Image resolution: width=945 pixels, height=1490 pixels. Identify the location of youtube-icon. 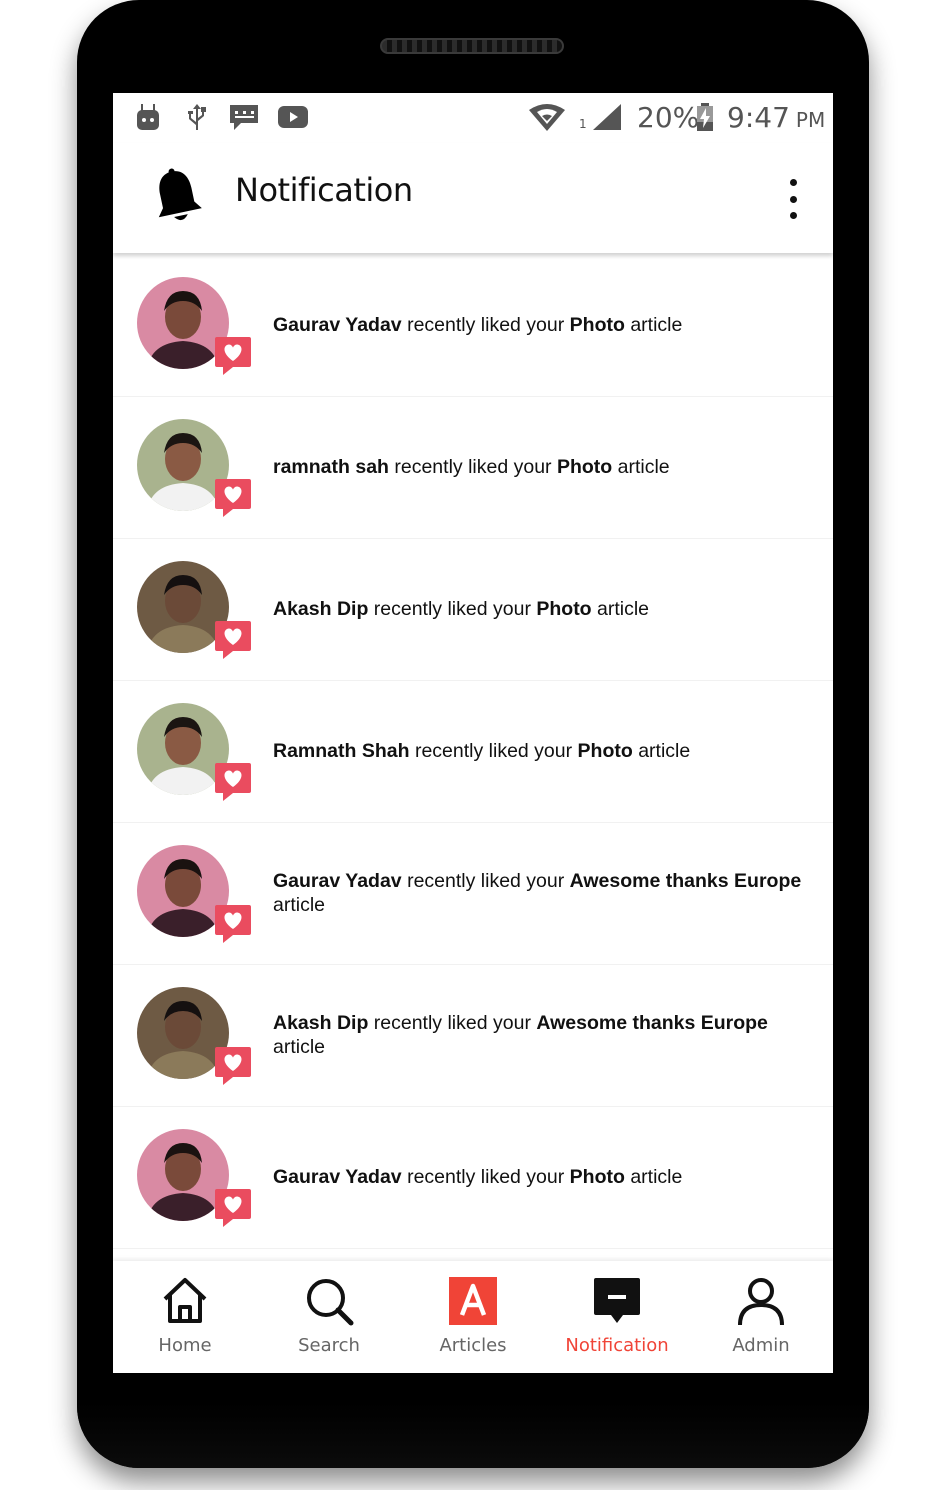
(293, 117).